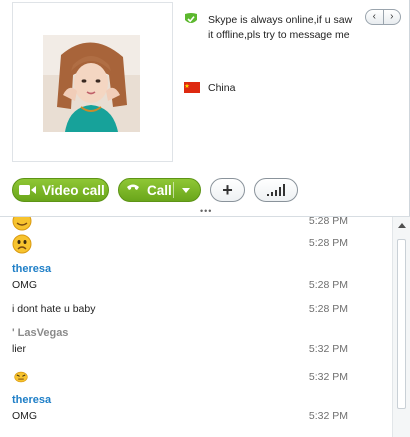  I want to click on video-call-label: Video call, so click(73, 190).